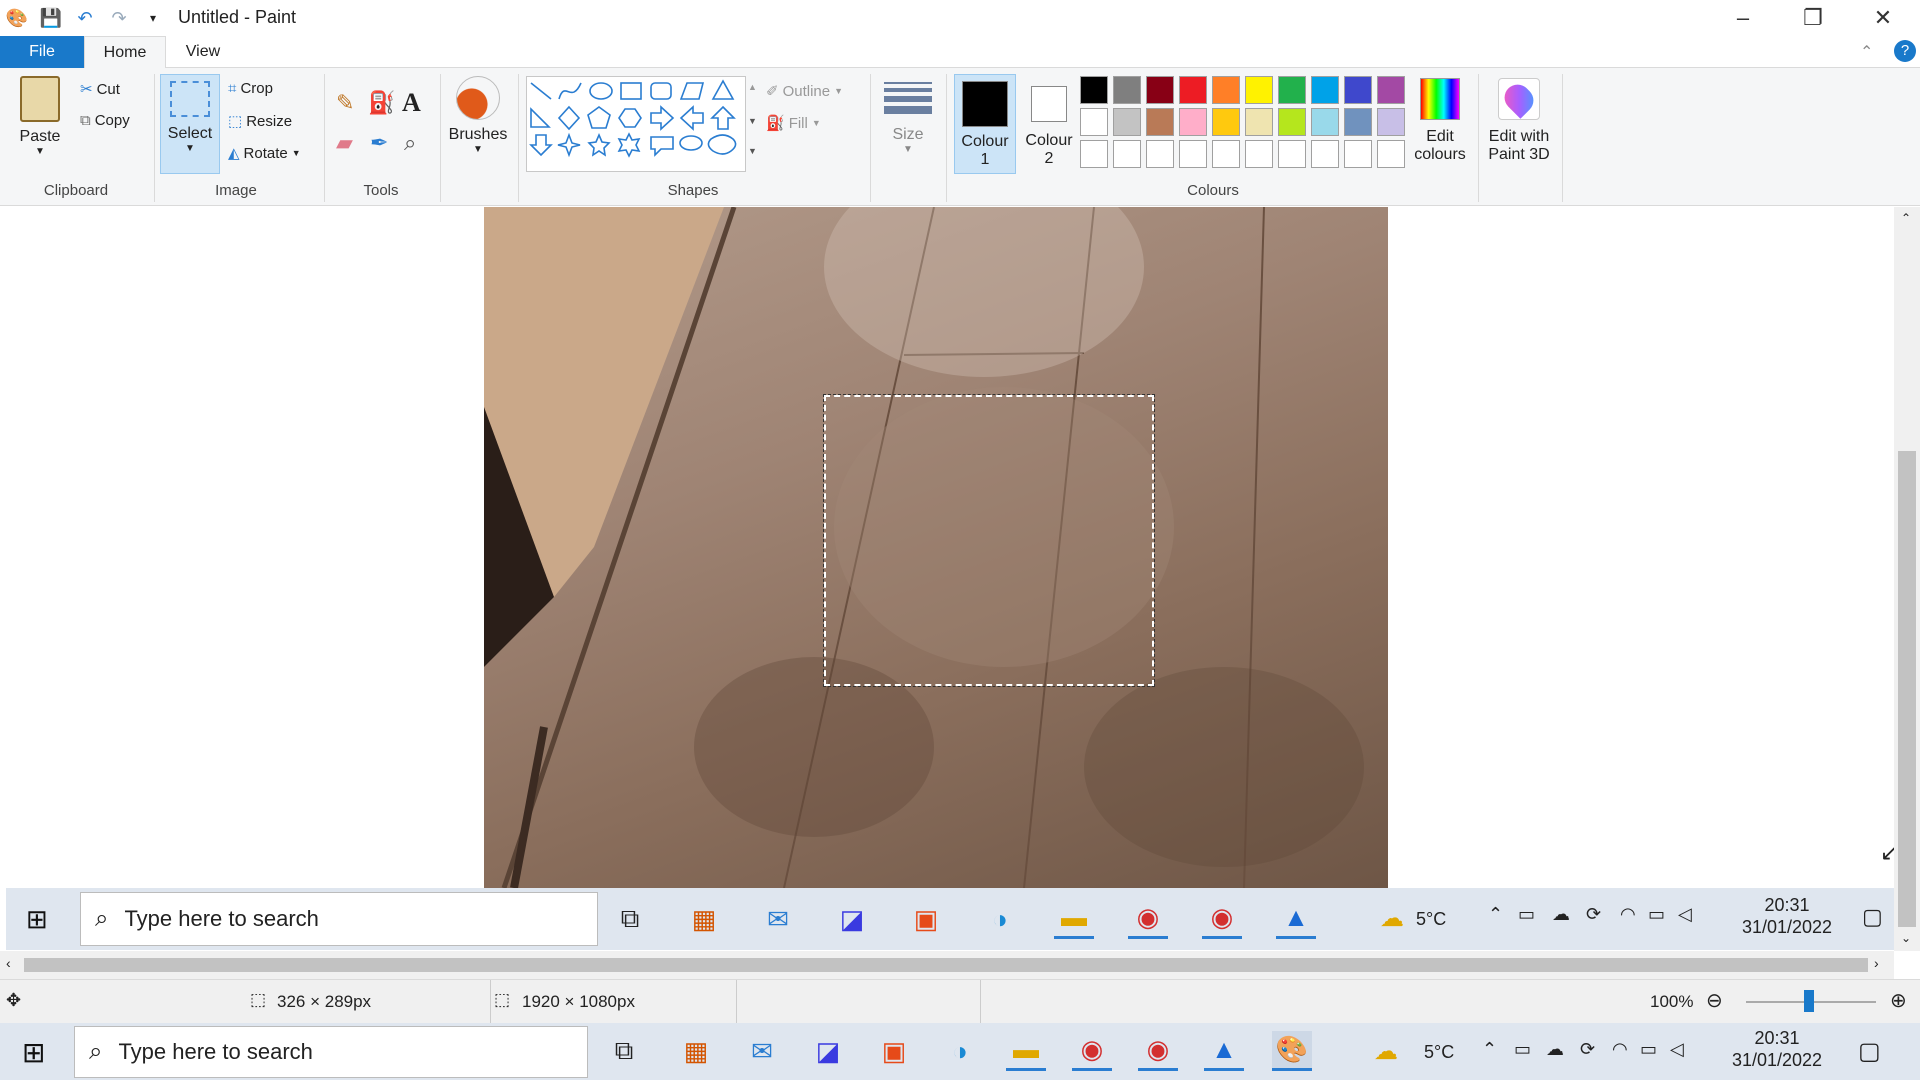 This screenshot has width=1920, height=1080. Describe the element at coordinates (33, 1052) in the screenshot. I see `windows-start-icon: ⊞` at that location.